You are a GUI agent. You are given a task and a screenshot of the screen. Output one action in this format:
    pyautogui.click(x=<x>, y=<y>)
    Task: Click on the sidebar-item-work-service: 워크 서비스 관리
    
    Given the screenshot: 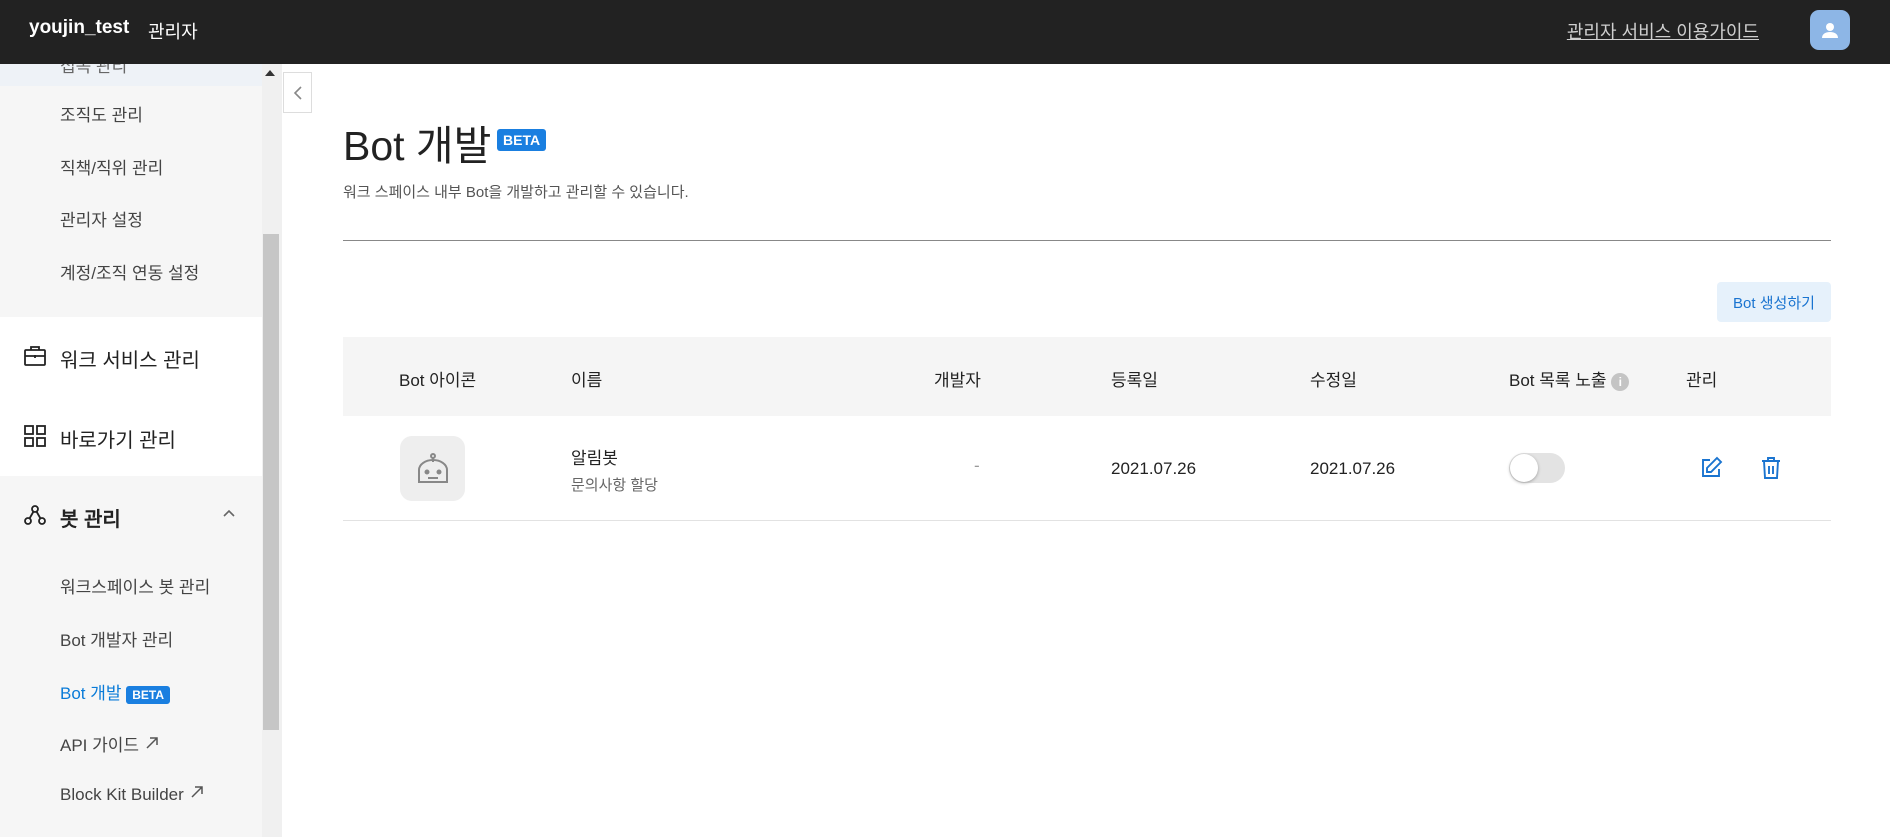 What is the action you would take?
    pyautogui.click(x=131, y=357)
    